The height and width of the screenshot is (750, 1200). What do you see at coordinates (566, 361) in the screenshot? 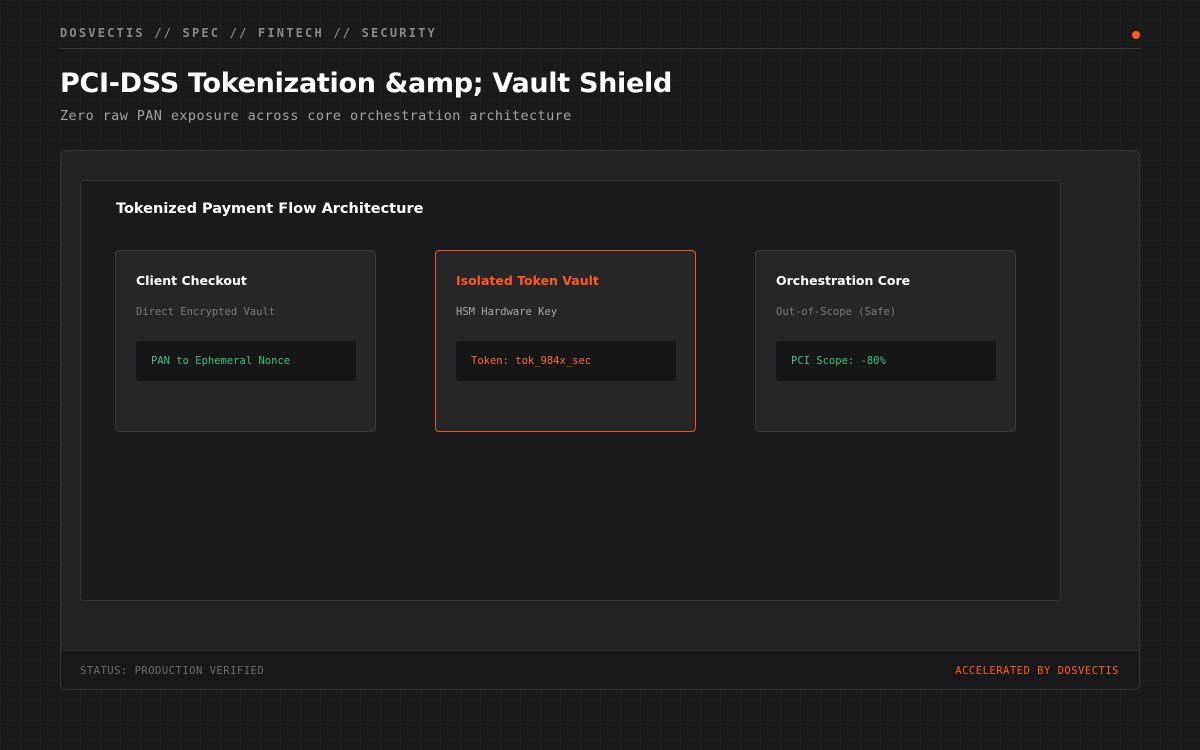
I see `card-code-value: Token: tok_984x_sec` at bounding box center [566, 361].